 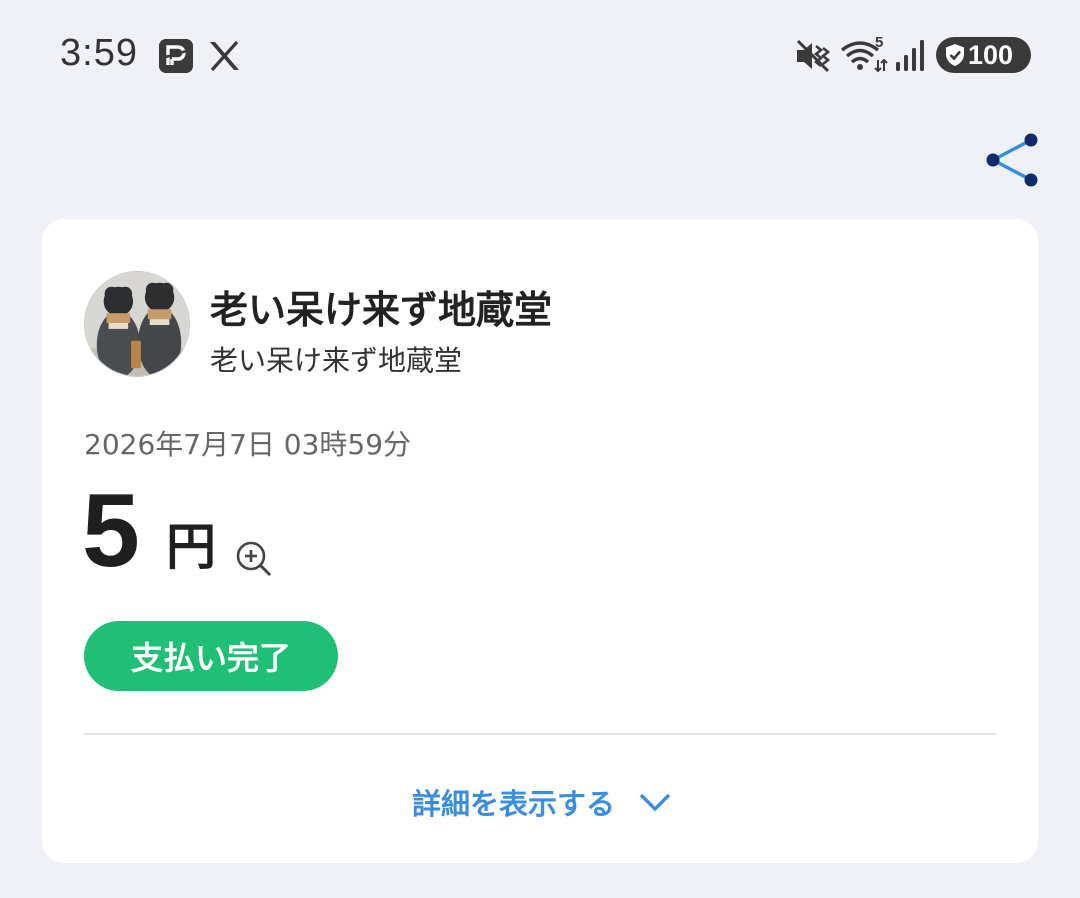 I want to click on show-details-button: 詳細を表示する, so click(x=541, y=802).